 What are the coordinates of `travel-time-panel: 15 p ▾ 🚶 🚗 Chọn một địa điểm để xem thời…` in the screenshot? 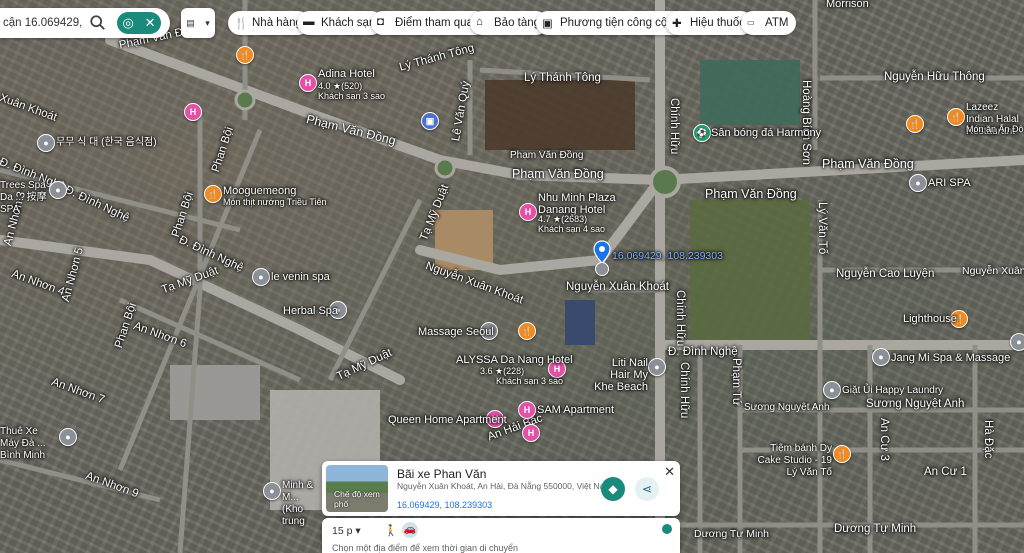 It's located at (501, 535).